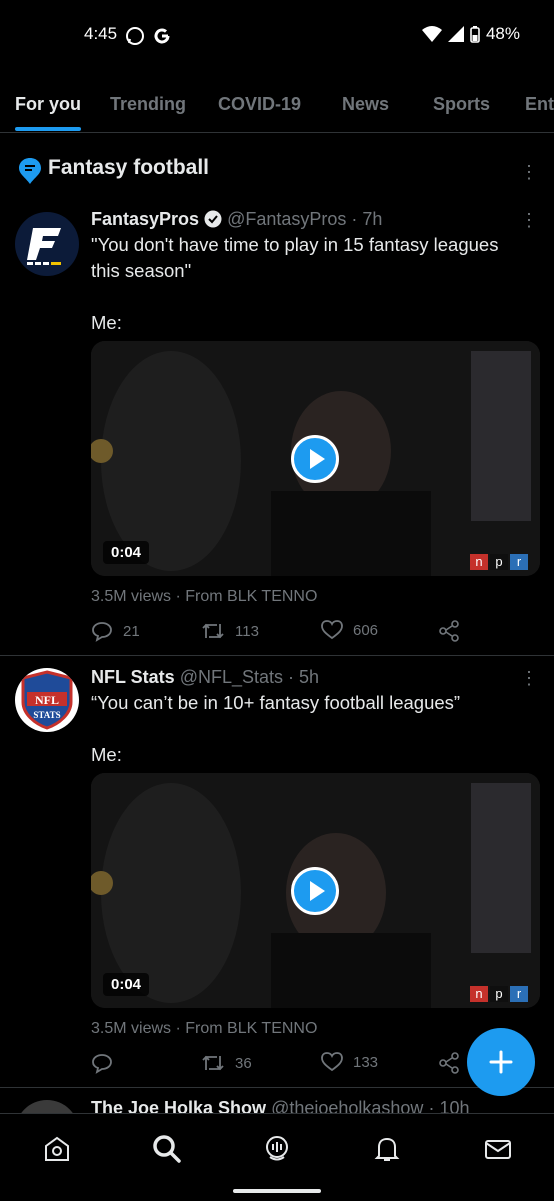 The width and height of the screenshot is (554, 1201). Describe the element at coordinates (539, 104) in the screenshot. I see `tab-entertainment: Ent` at that location.